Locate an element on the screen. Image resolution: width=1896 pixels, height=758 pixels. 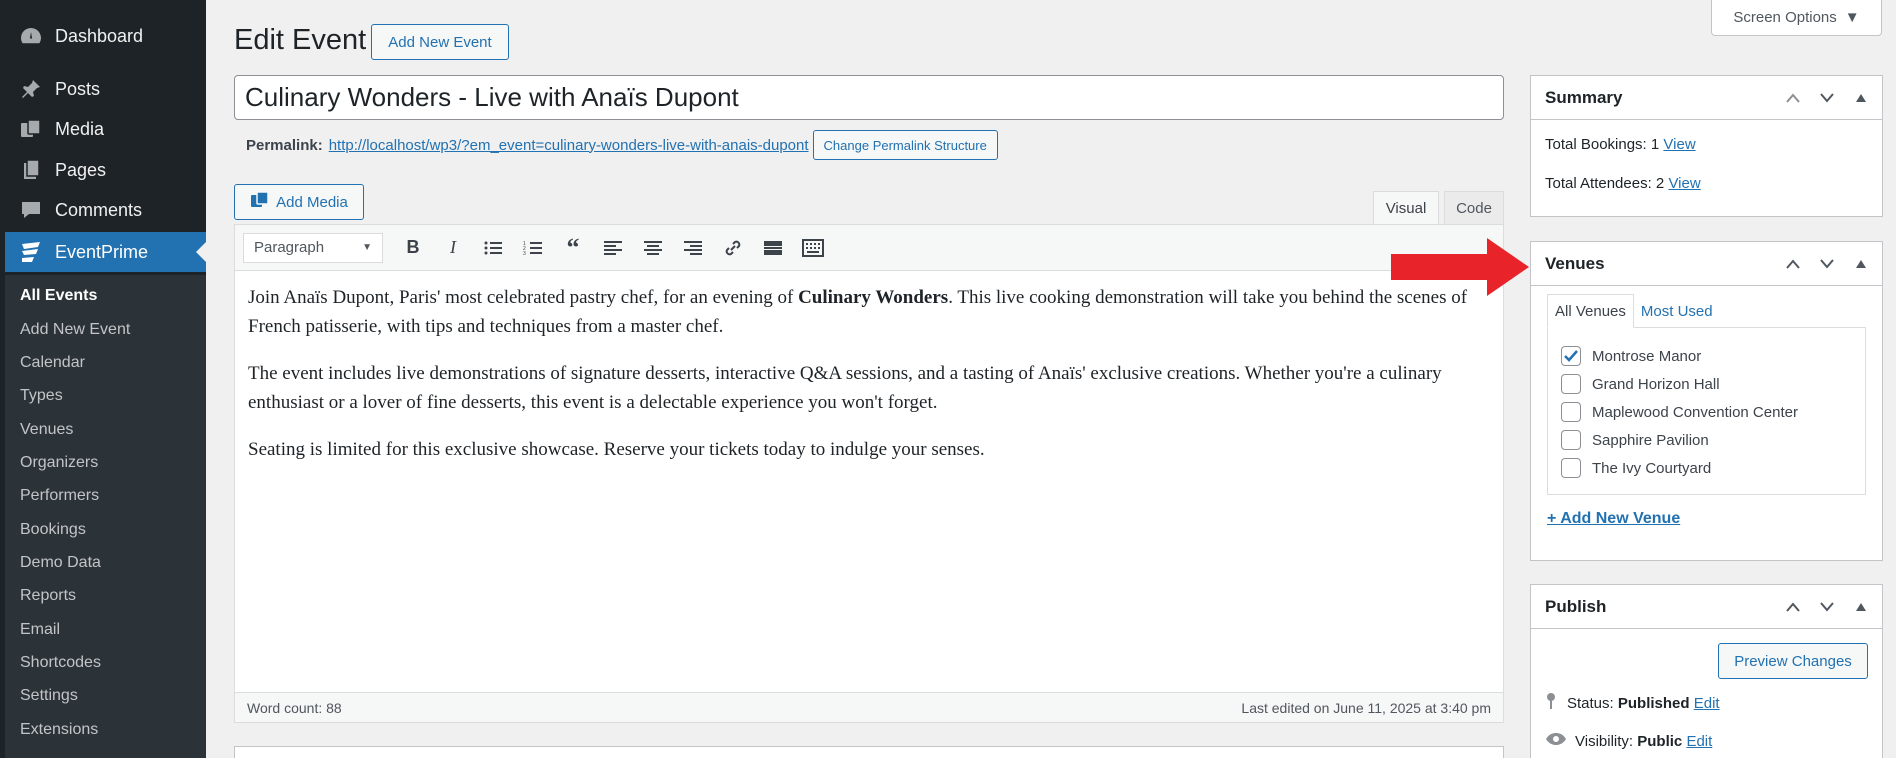
edit-status-link: Edit is located at coordinates (1707, 703).